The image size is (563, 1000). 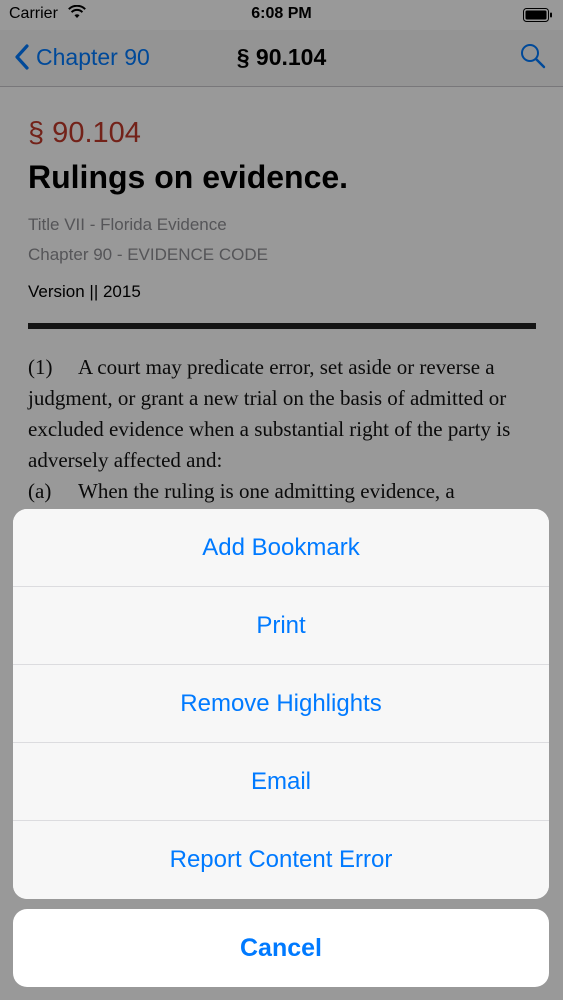 What do you see at coordinates (281, 782) in the screenshot?
I see `email-button: Email` at bounding box center [281, 782].